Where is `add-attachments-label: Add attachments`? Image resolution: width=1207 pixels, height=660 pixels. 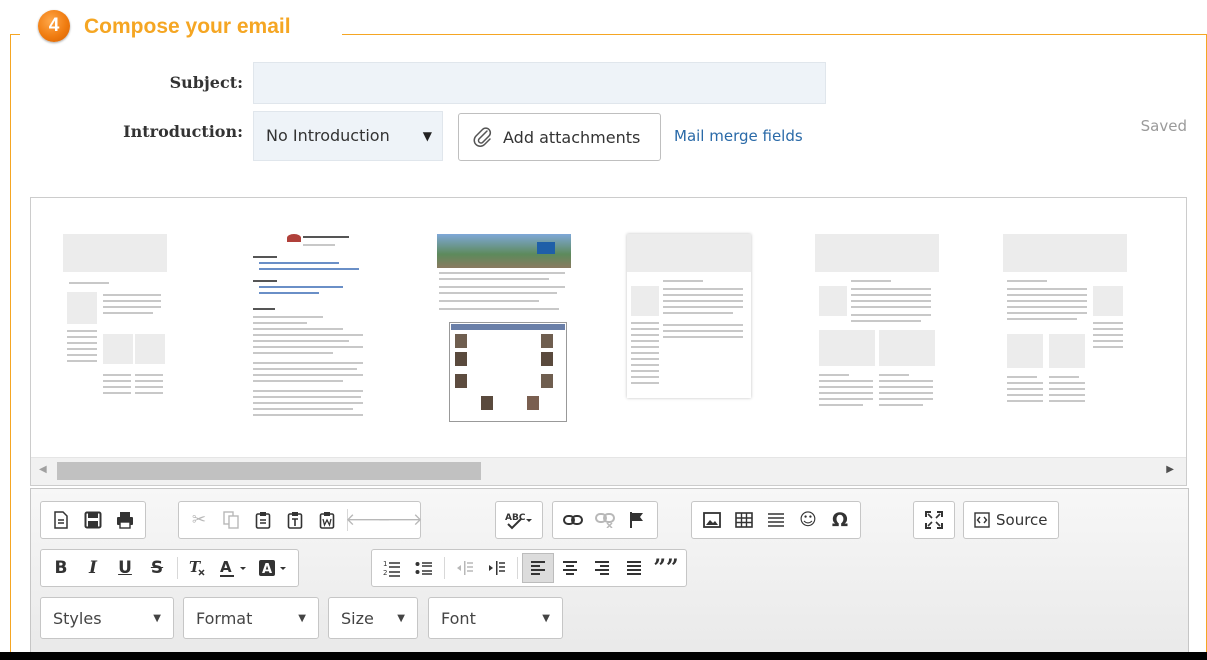 add-attachments-label: Add attachments is located at coordinates (572, 137).